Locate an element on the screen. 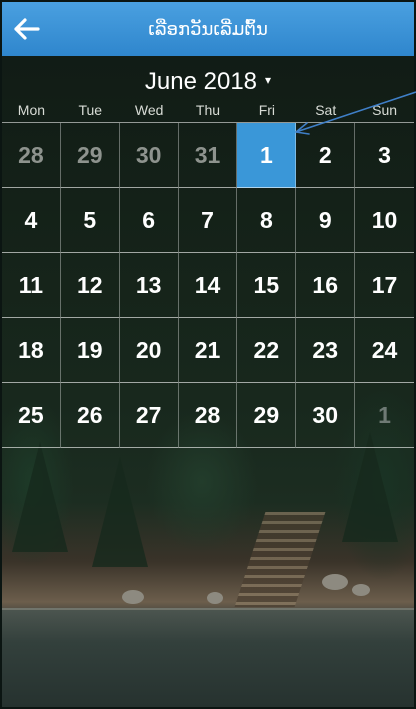 The height and width of the screenshot is (709, 416). day-cell: 22 is located at coordinates (267, 350).